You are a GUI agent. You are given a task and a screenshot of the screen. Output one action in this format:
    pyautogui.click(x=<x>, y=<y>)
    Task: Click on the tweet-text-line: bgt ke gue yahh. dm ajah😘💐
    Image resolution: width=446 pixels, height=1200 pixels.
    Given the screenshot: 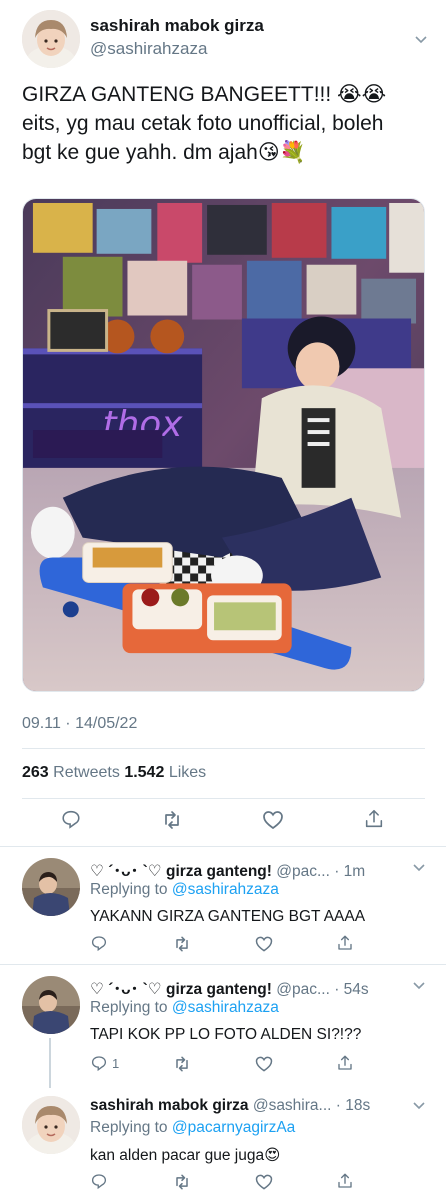 What is the action you would take?
    pyautogui.click(x=164, y=152)
    